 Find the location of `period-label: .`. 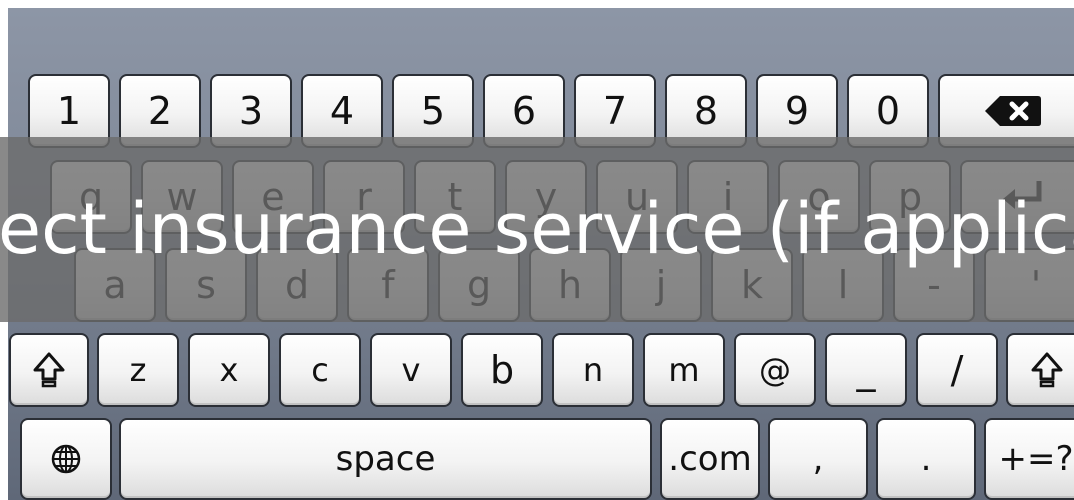

period-label: . is located at coordinates (926, 459).